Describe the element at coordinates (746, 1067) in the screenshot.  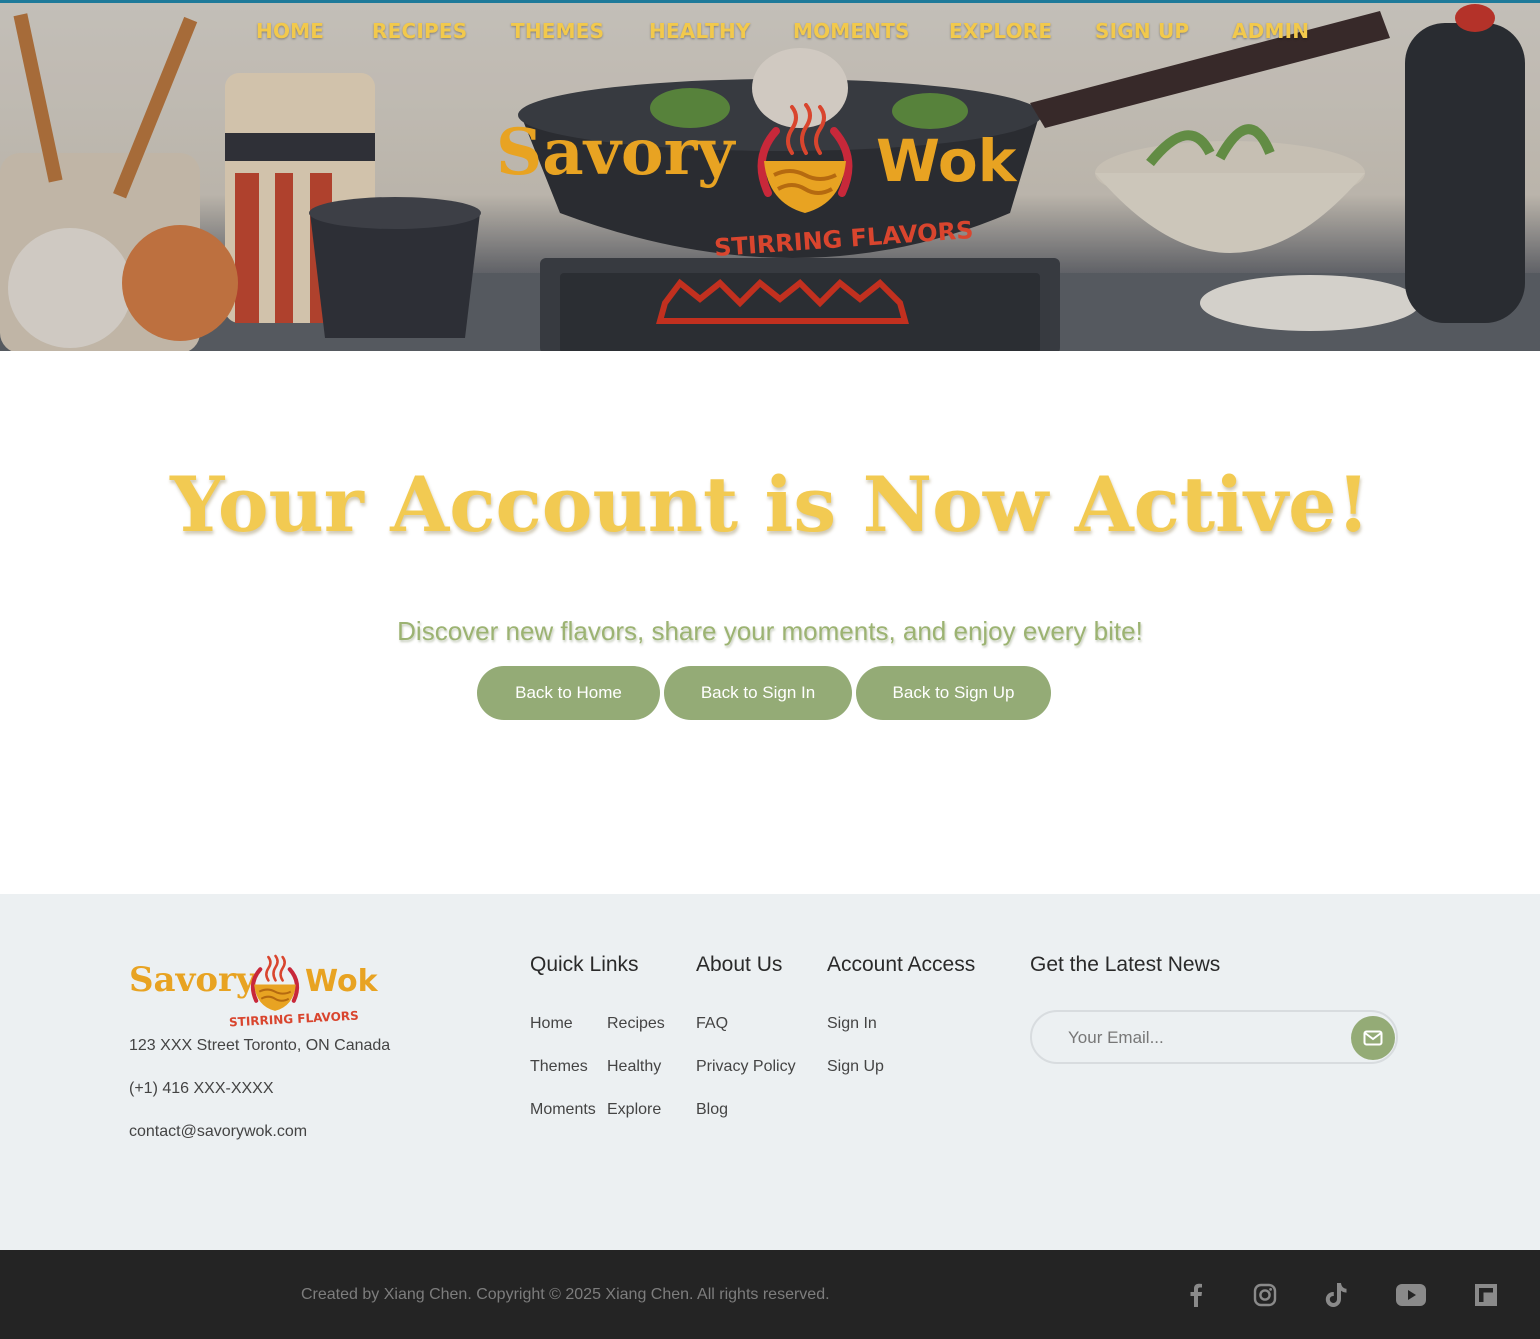
I see `footer-link-privacy-policy: Privacy Policy` at that location.